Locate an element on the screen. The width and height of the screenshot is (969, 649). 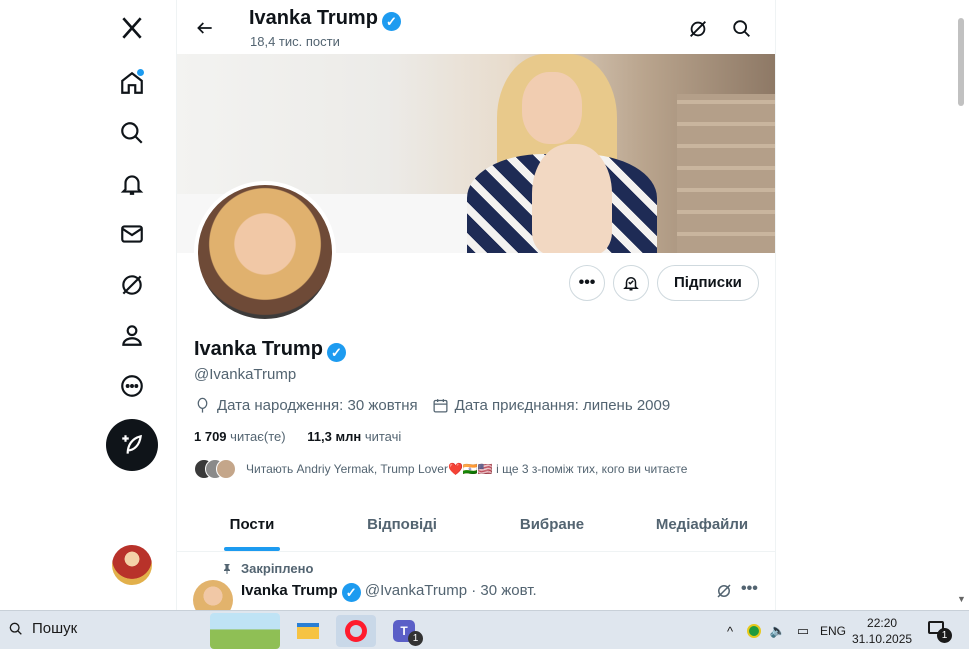
taskbar-search-label: Пошук is located at coordinates (55, 628).